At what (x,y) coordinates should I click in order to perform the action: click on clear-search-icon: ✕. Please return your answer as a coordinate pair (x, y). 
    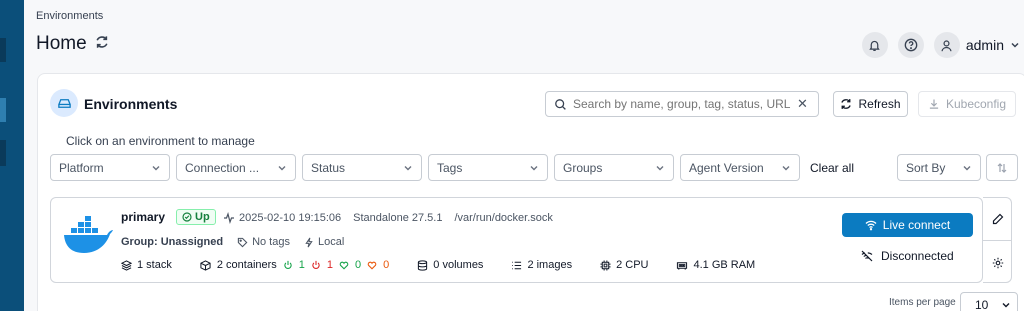
    Looking at the image, I should click on (802, 104).